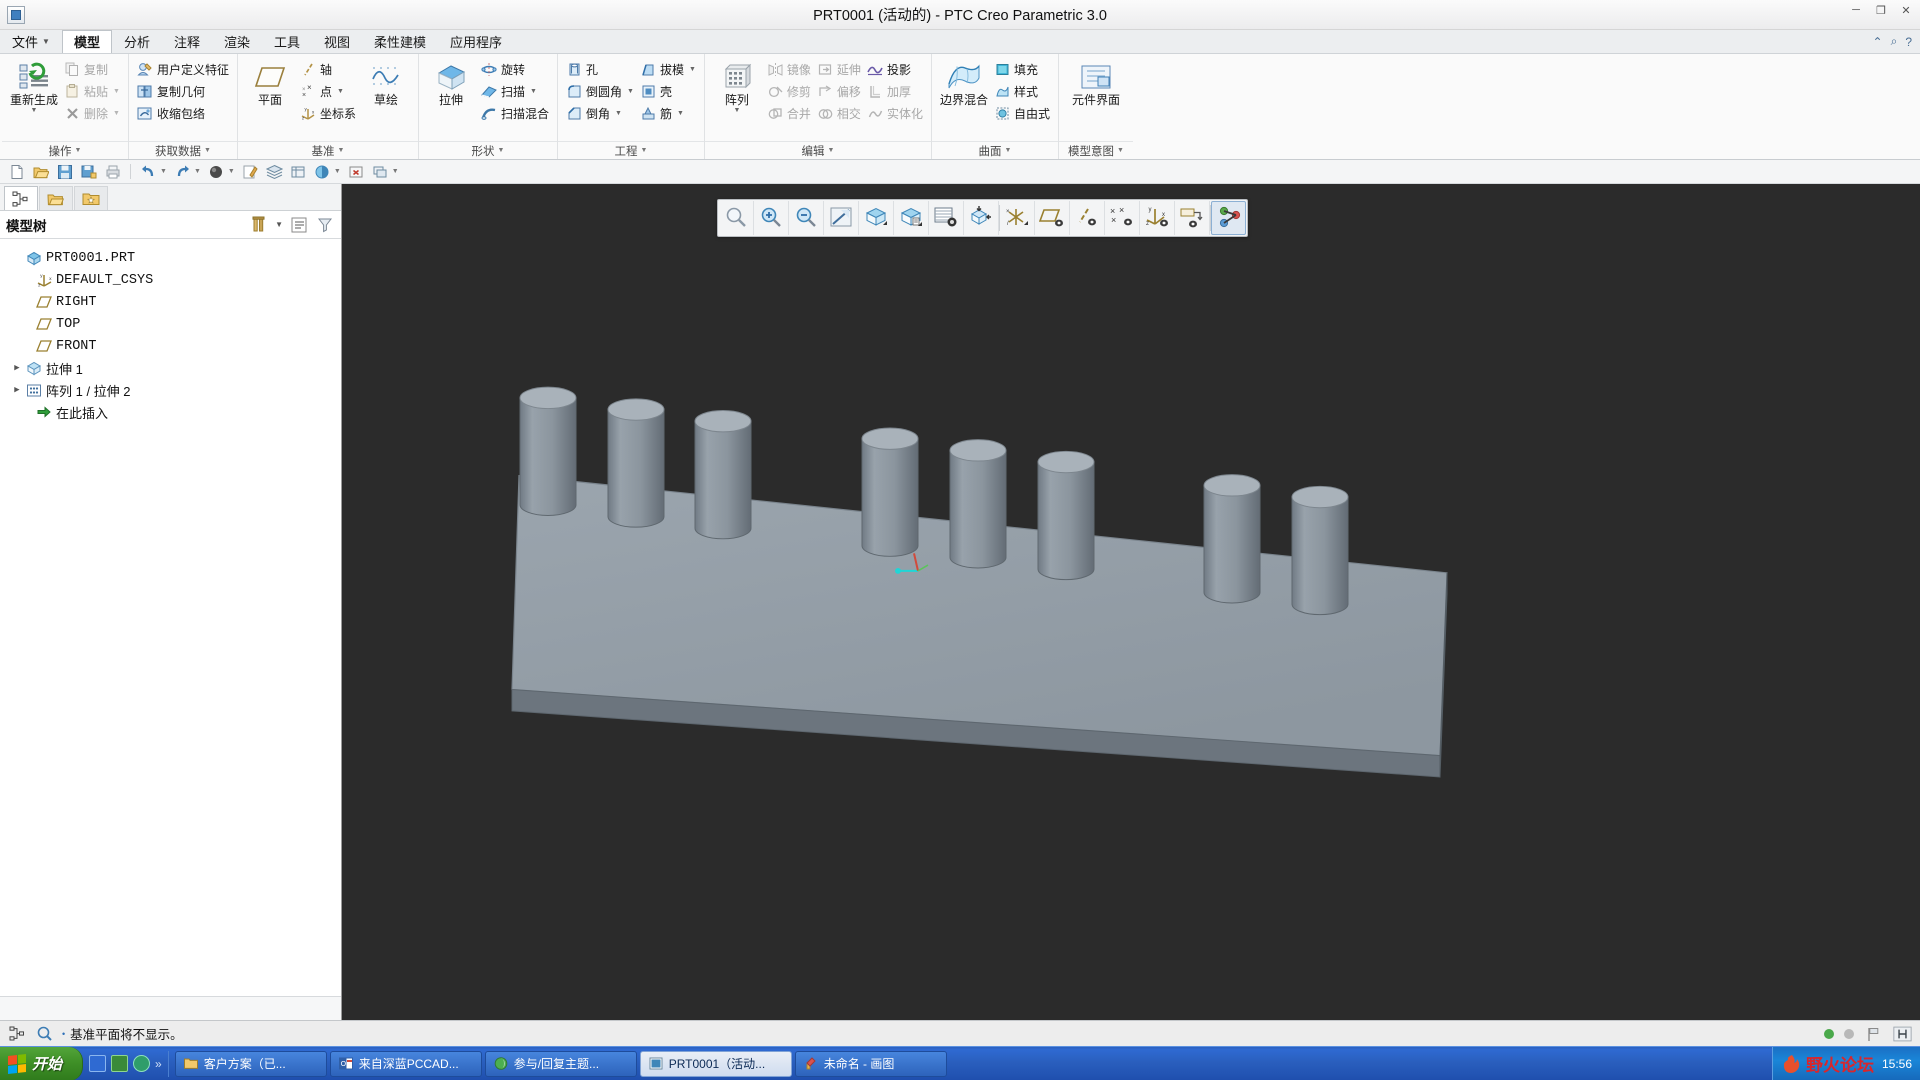 This screenshot has height=1080, width=1920. I want to click on shell-button: 壳, so click(668, 91).